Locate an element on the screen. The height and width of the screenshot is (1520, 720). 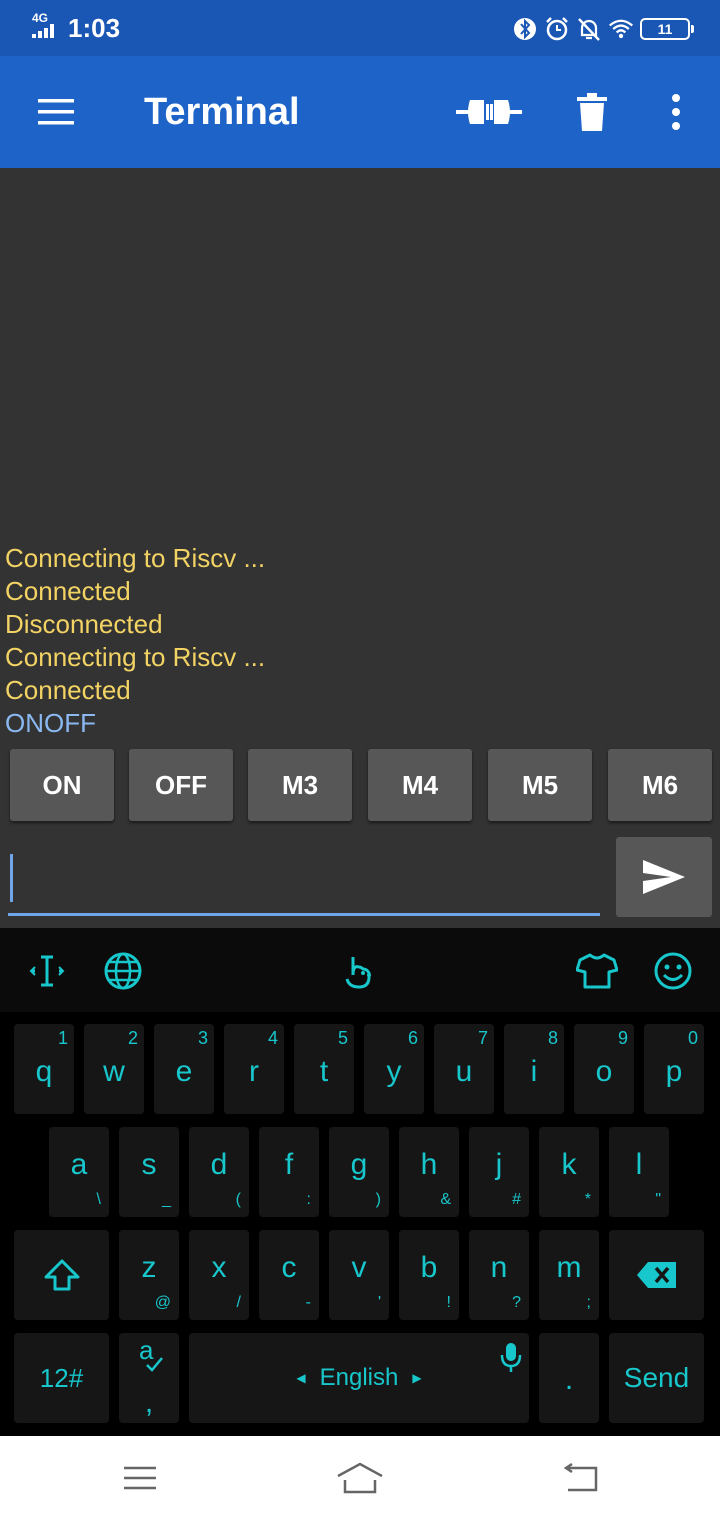
key-a: a \ is located at coordinates (79, 1172).